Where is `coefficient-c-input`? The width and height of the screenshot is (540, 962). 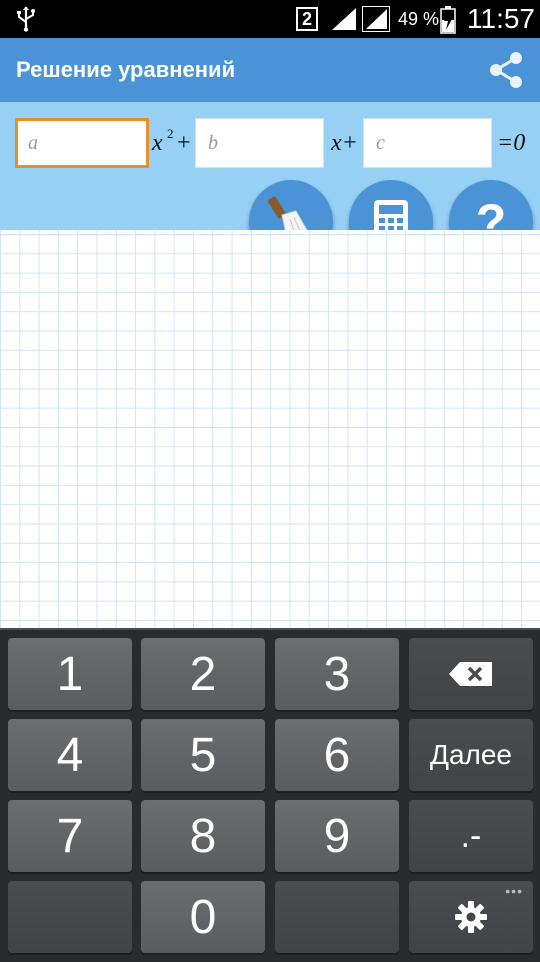 coefficient-c-input is located at coordinates (427, 143).